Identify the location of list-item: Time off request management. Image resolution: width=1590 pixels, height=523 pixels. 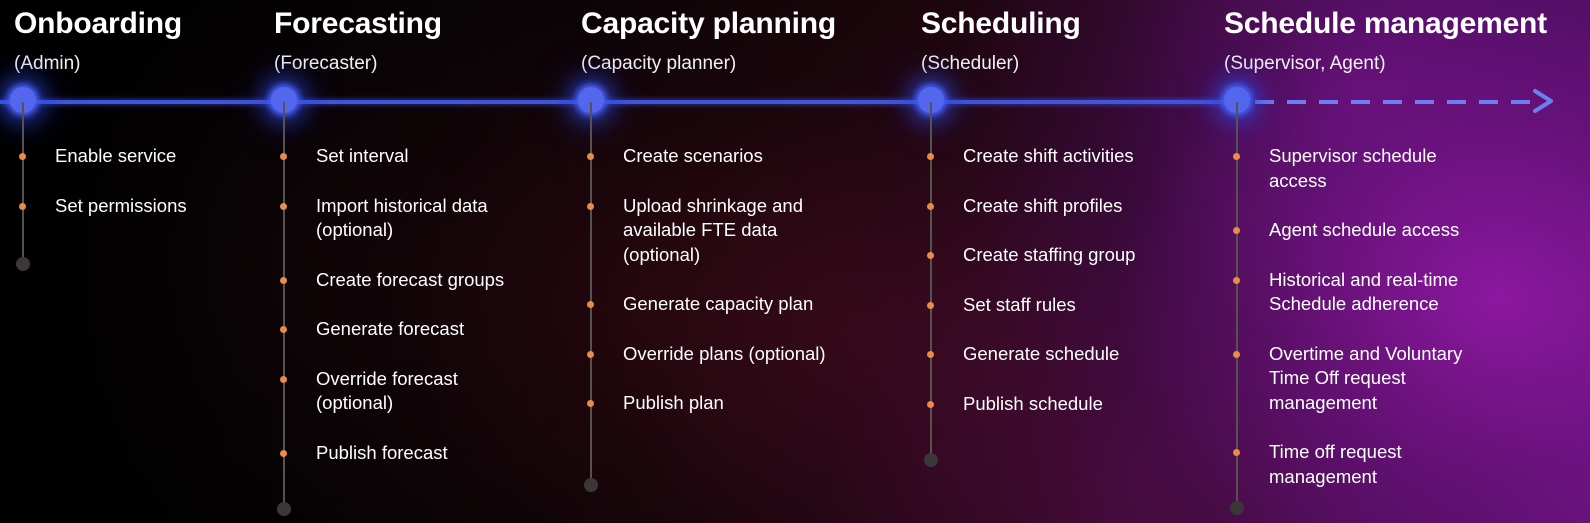
(1357, 464).